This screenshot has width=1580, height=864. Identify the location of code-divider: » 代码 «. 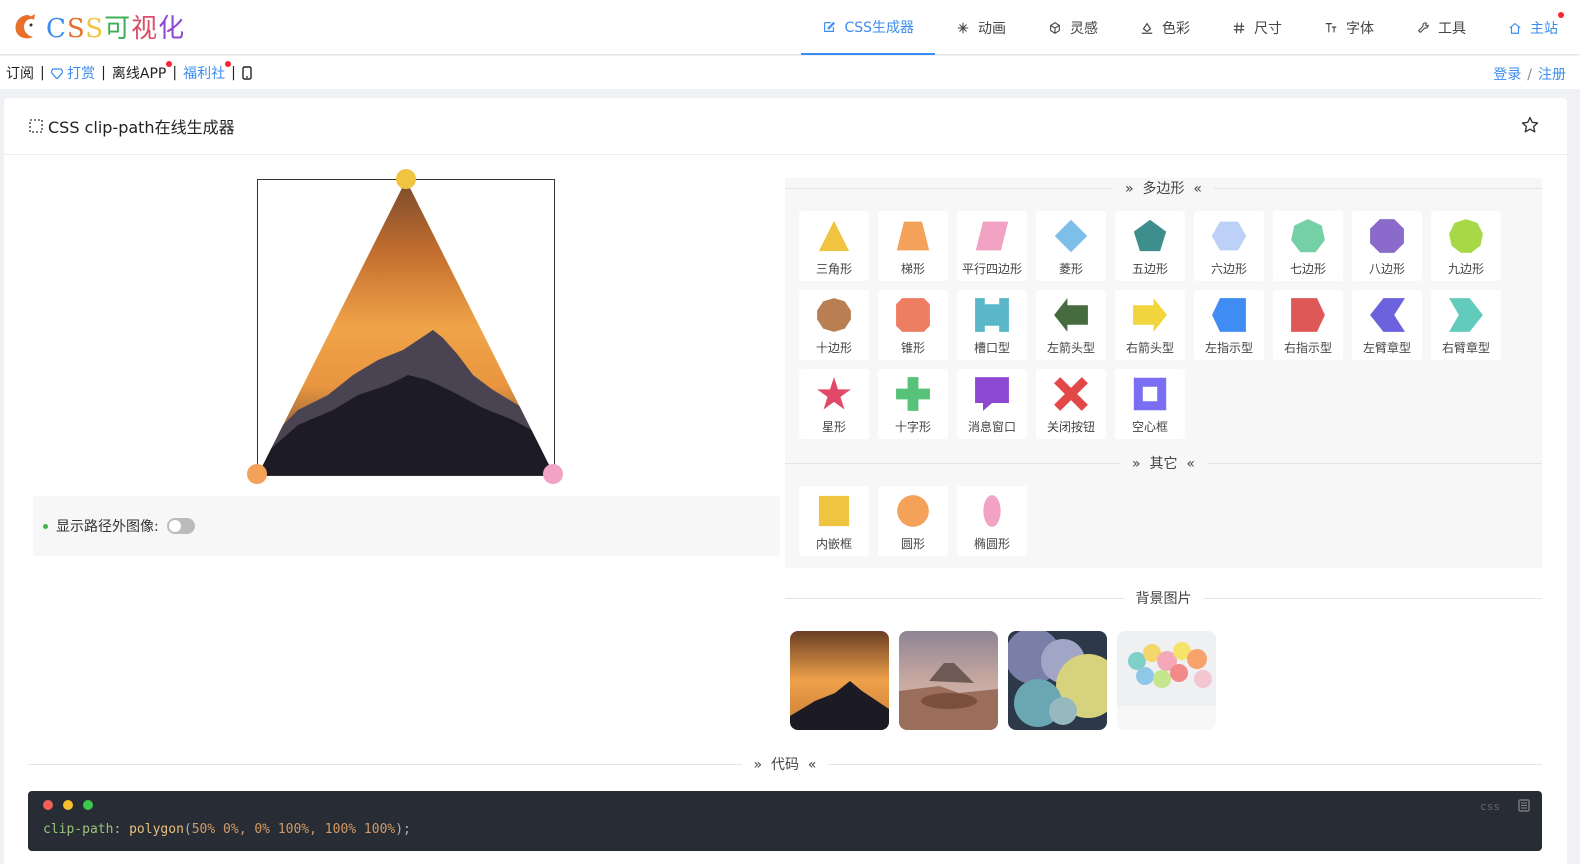
(785, 764).